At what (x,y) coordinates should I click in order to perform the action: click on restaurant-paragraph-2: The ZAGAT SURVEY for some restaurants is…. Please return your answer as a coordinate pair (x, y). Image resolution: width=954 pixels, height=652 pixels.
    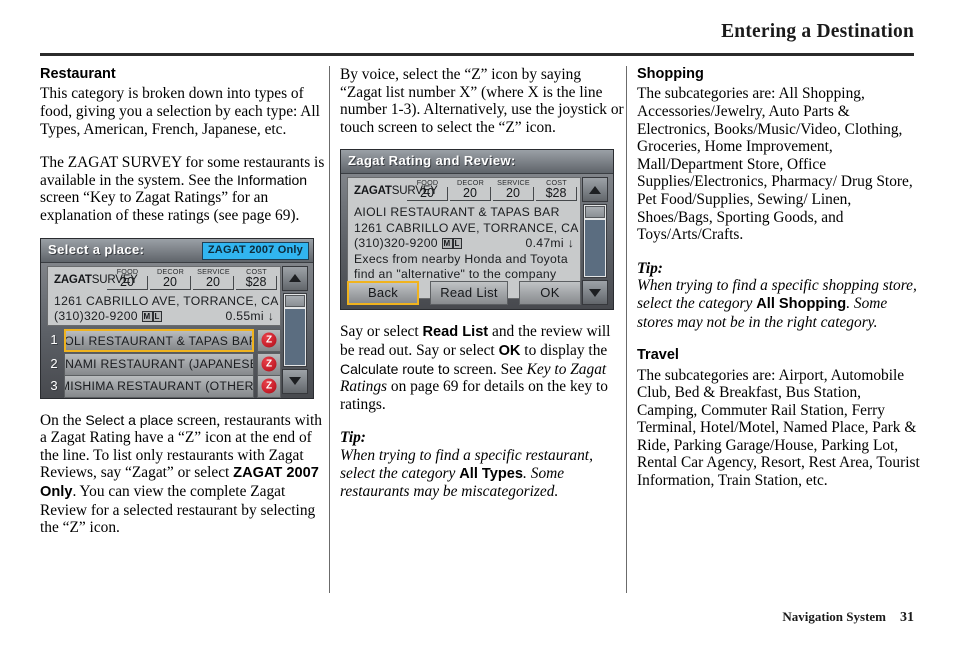
    Looking at the image, I should click on (183, 189).